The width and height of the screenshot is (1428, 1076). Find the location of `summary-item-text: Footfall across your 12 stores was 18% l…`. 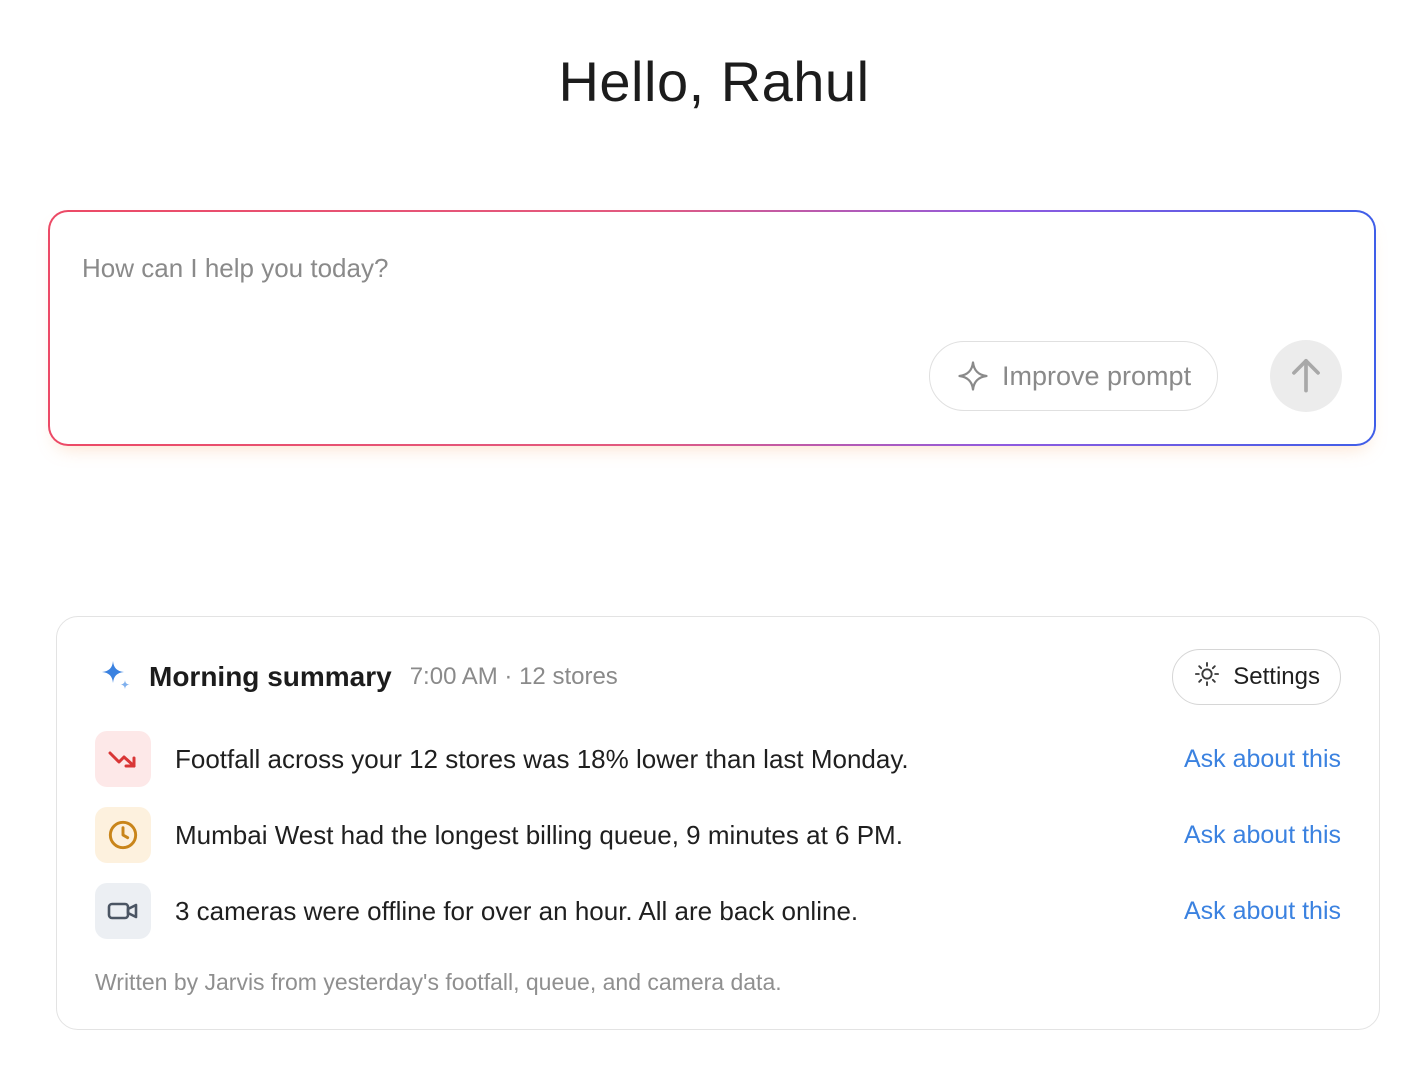

summary-item-text: Footfall across your 12 stores was 18% l… is located at coordinates (542, 758).